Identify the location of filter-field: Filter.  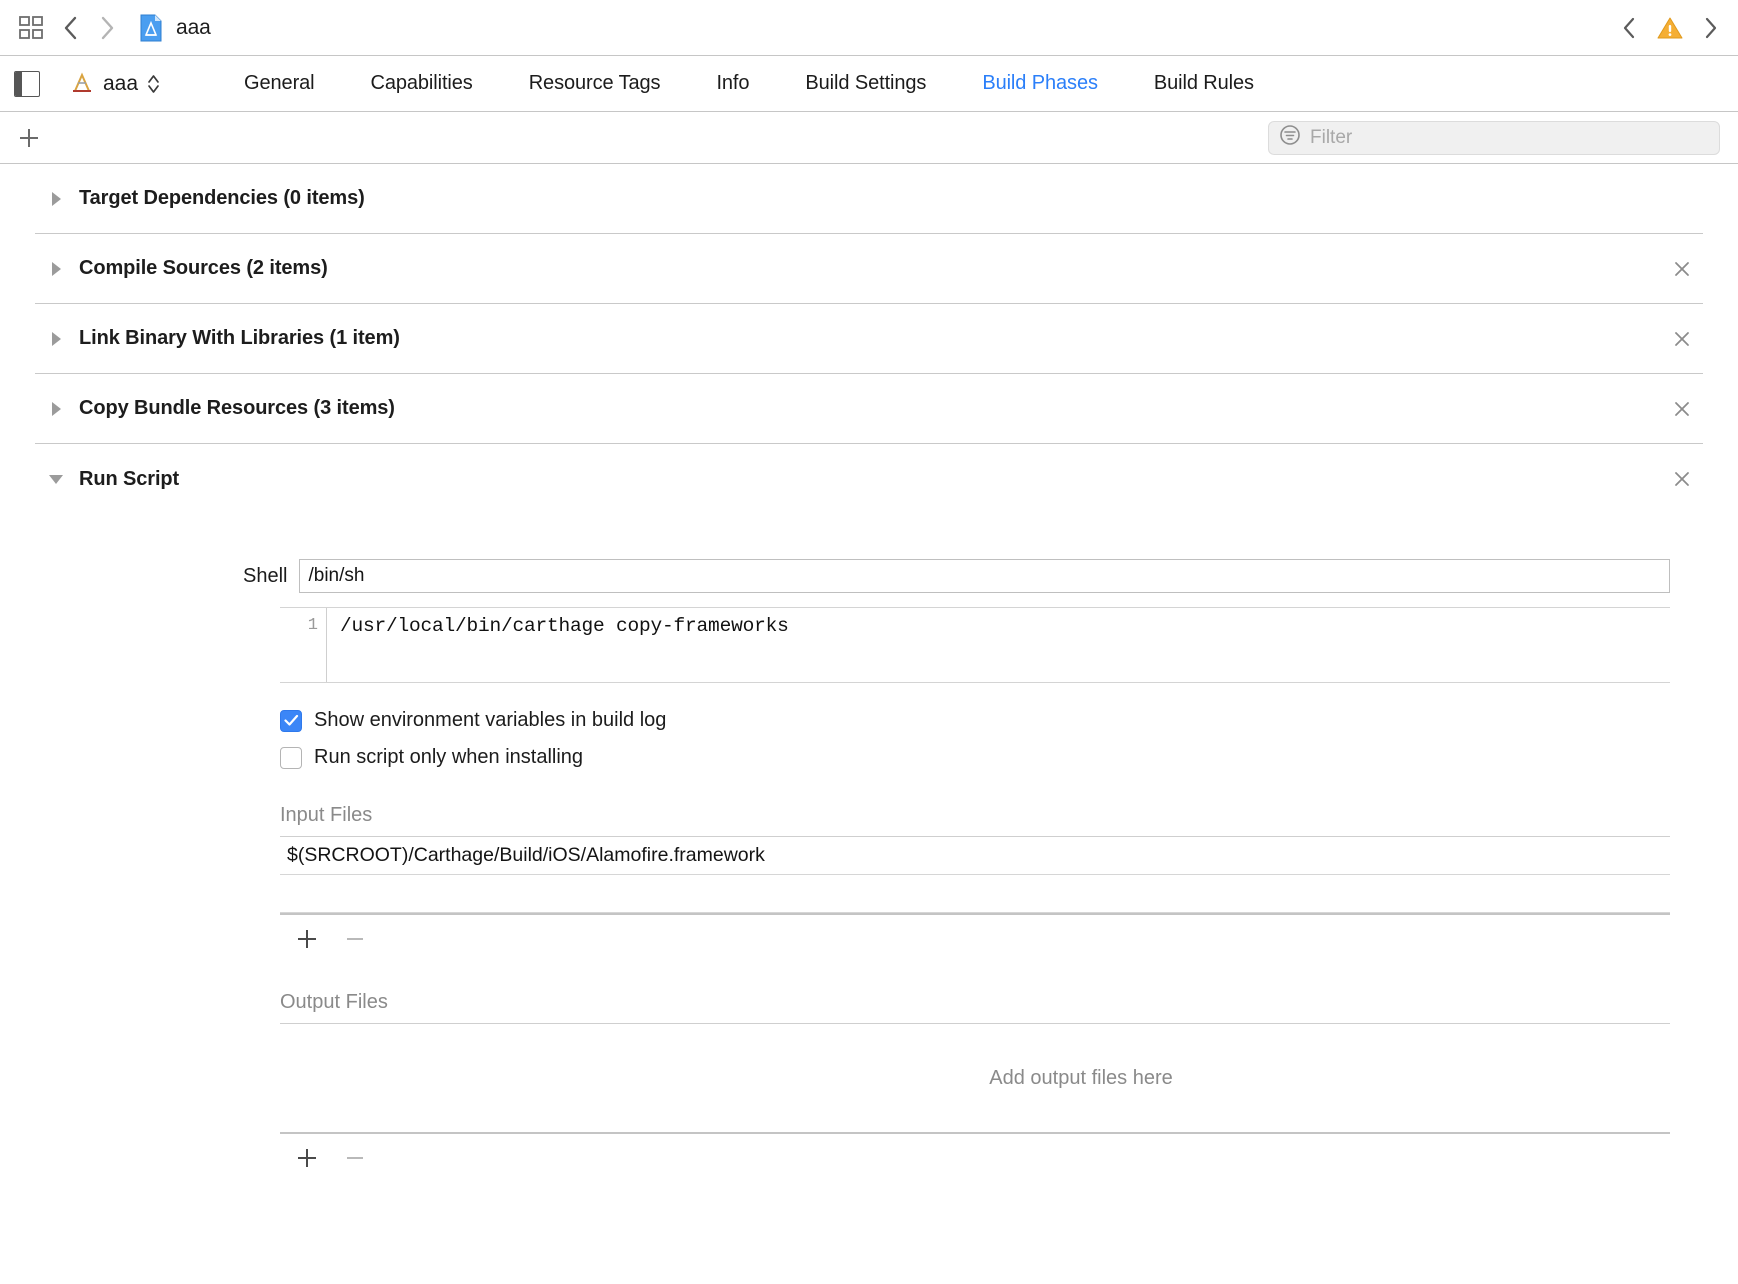
(1494, 137).